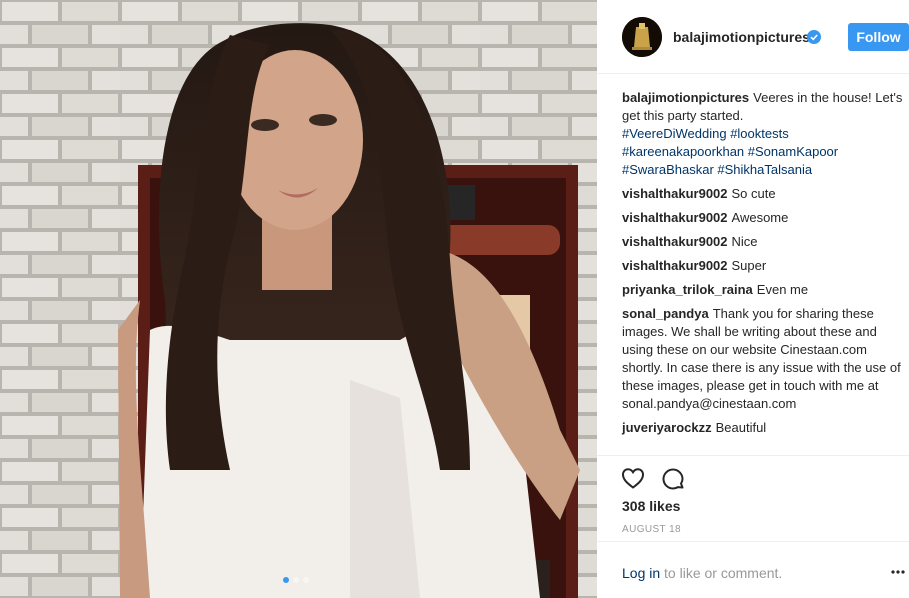 The height and width of the screenshot is (598, 909). I want to click on likes-count: 308 likes, so click(651, 506).